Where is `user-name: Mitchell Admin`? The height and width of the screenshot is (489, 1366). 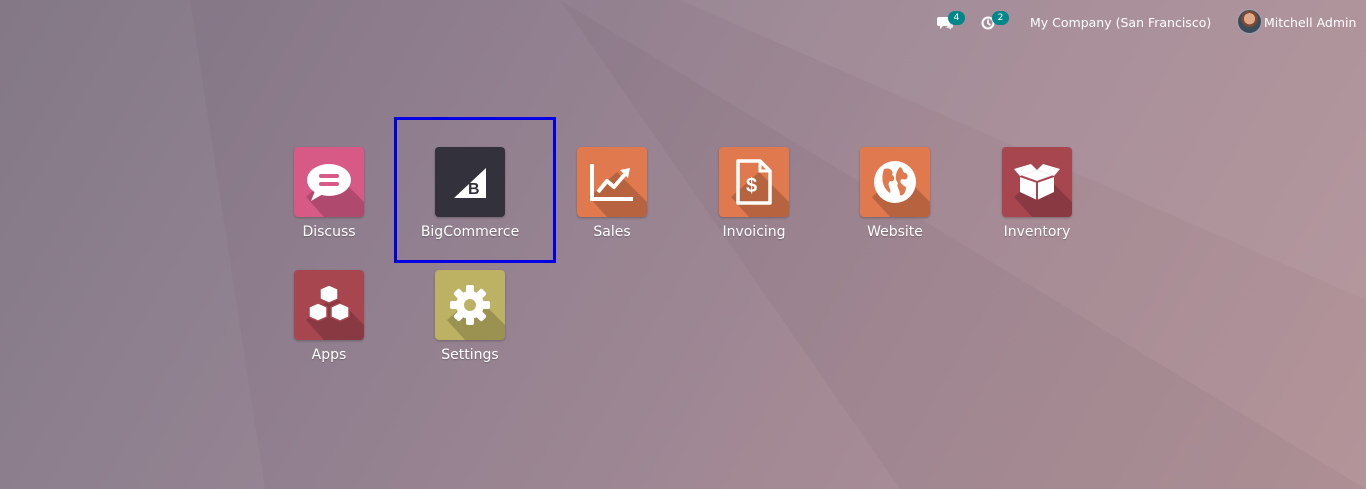 user-name: Mitchell Admin is located at coordinates (1310, 22).